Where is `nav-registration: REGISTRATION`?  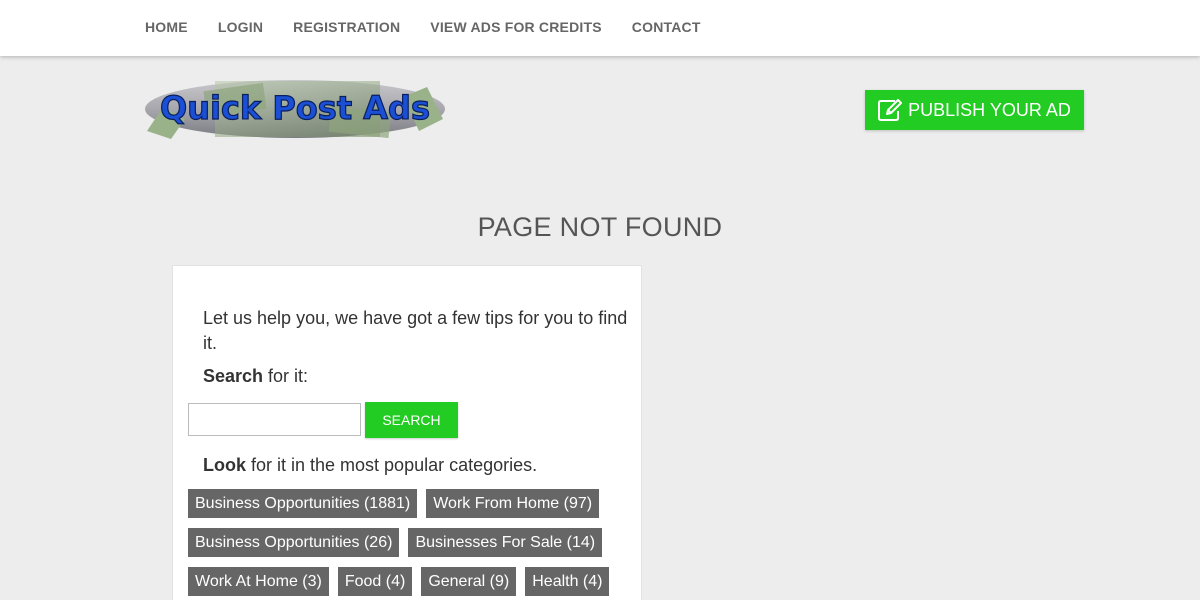 nav-registration: REGISTRATION is located at coordinates (346, 27).